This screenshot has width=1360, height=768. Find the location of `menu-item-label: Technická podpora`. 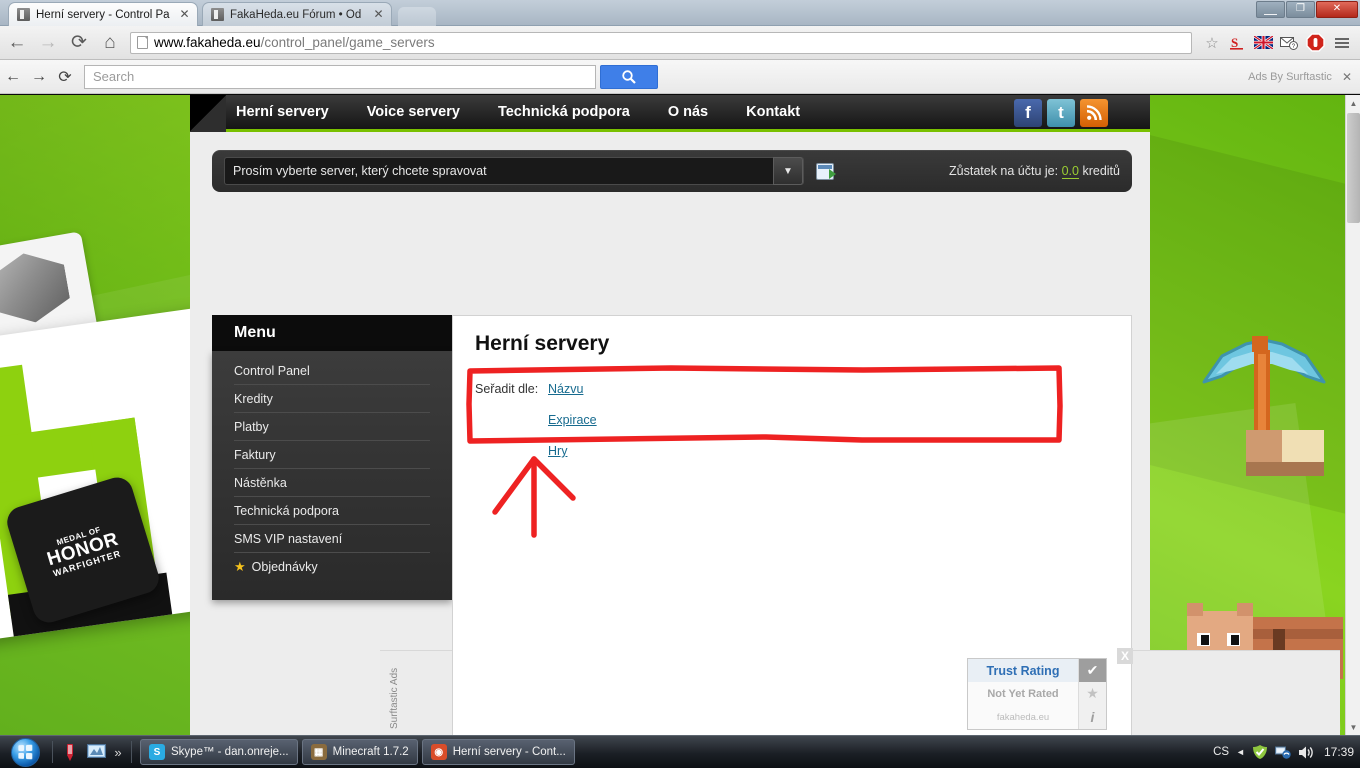

menu-item-label: Technická podpora is located at coordinates (286, 510).